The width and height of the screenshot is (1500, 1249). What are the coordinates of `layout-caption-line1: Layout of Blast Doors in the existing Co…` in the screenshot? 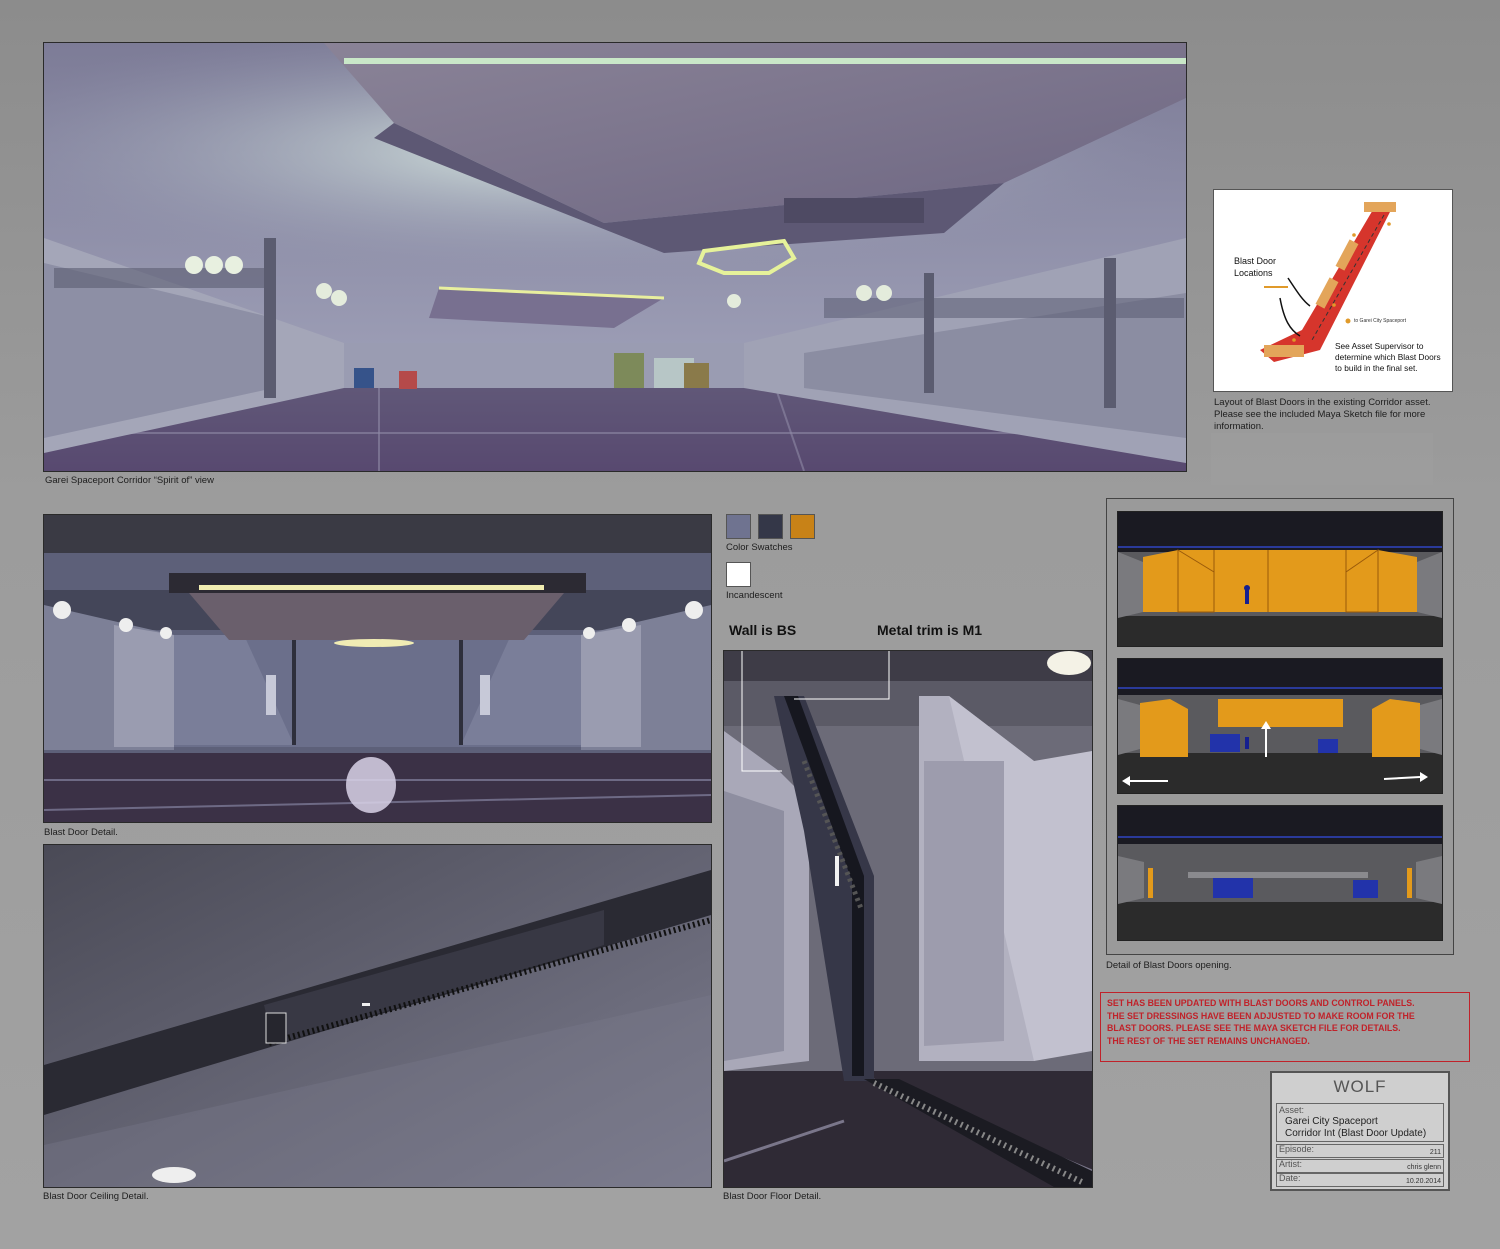 It's located at (1322, 402).